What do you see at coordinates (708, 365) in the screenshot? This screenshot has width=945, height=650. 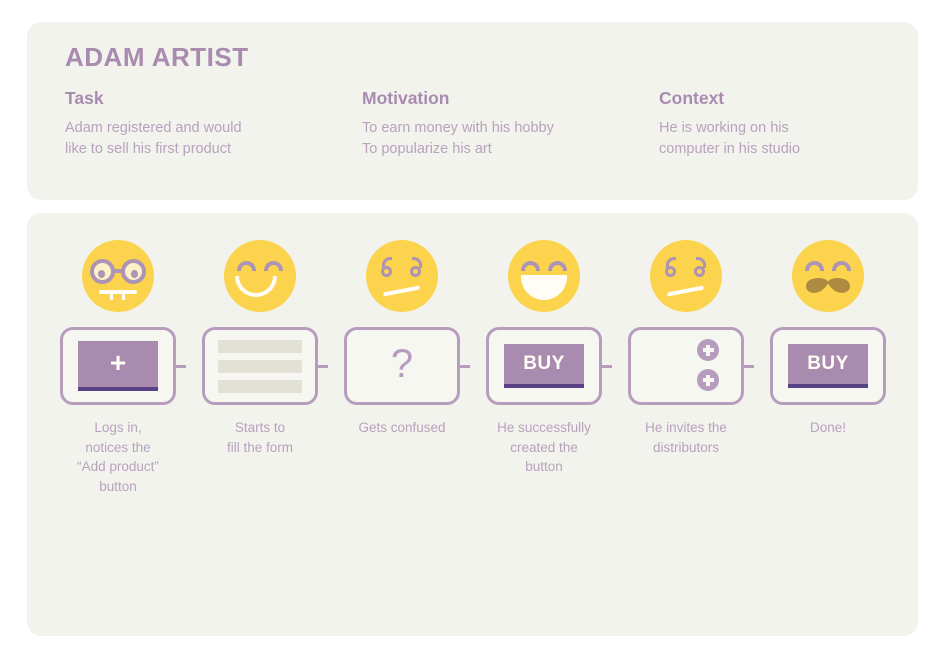 I see `invite-plus-icons` at bounding box center [708, 365].